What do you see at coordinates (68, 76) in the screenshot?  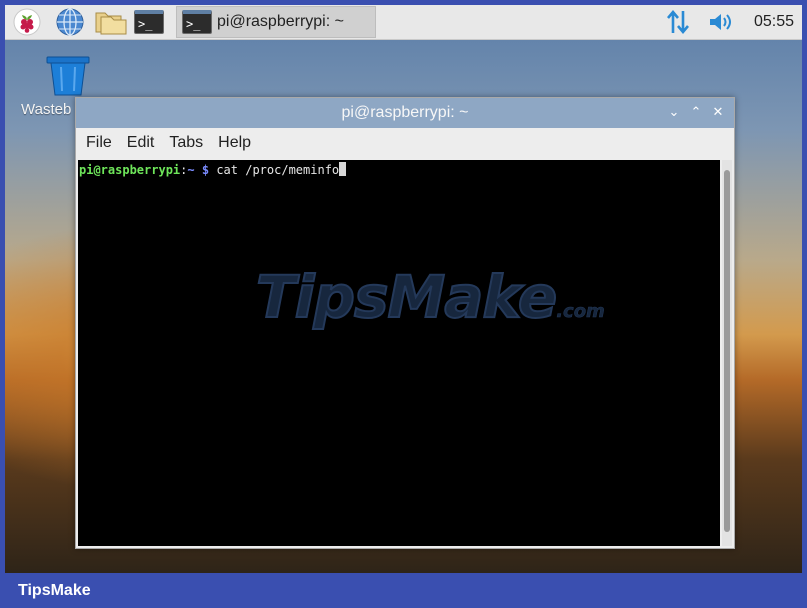 I see `trash-icon` at bounding box center [68, 76].